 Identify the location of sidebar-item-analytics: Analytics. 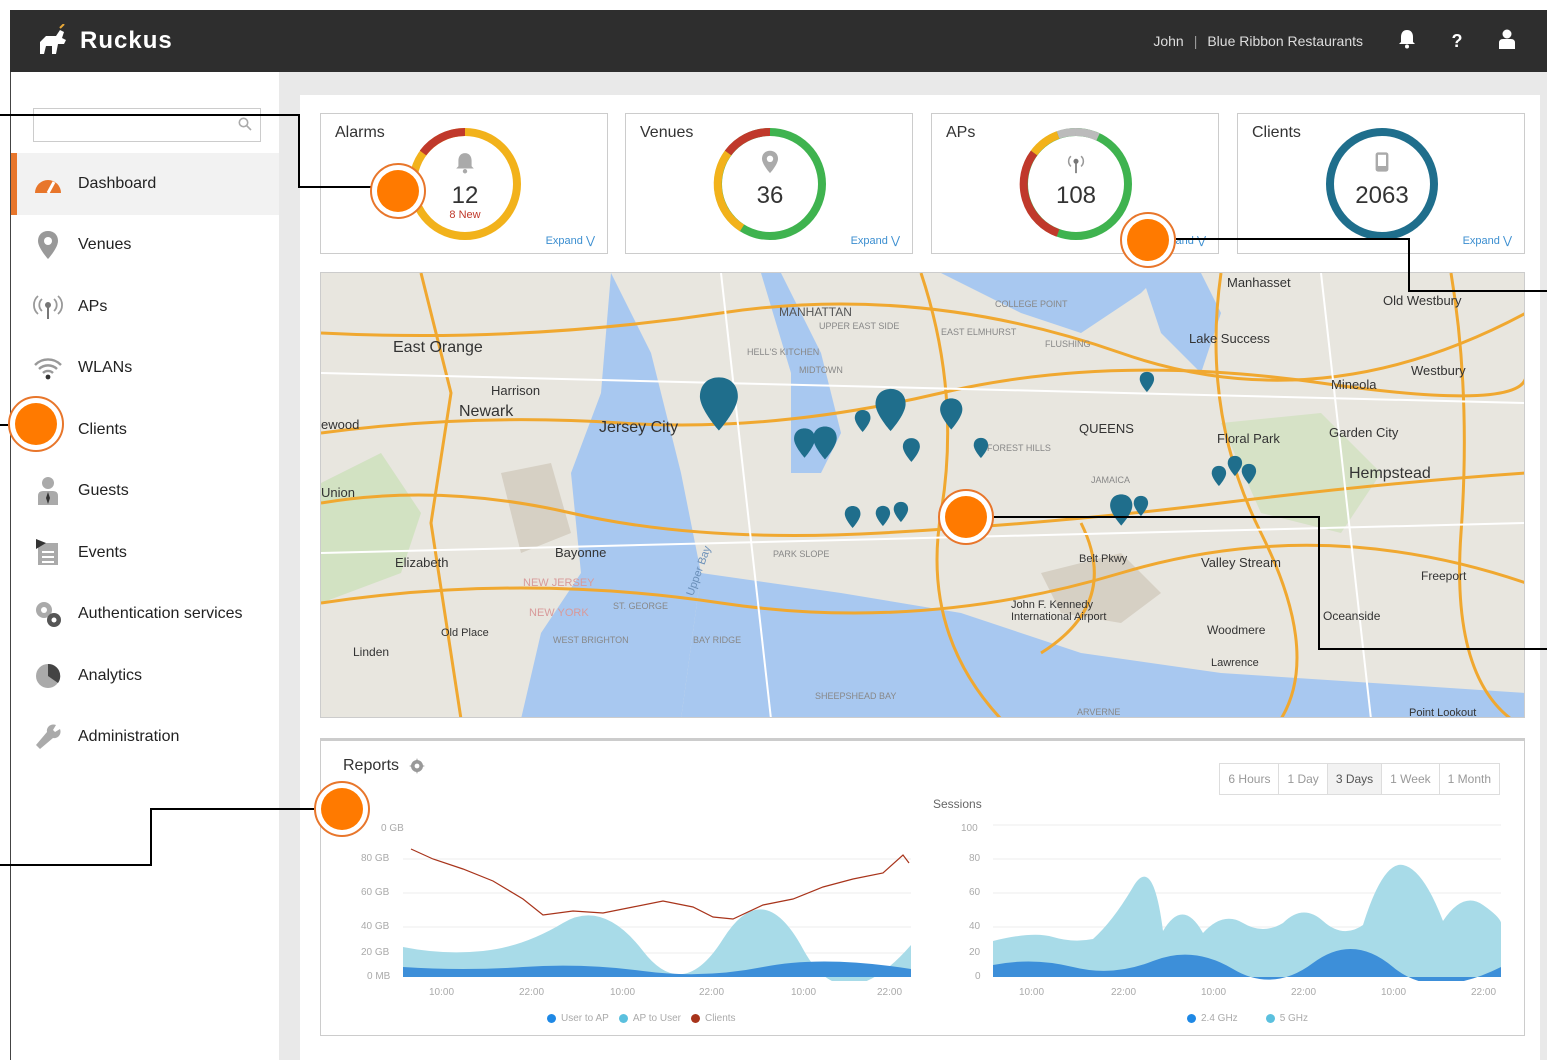
(145, 676).